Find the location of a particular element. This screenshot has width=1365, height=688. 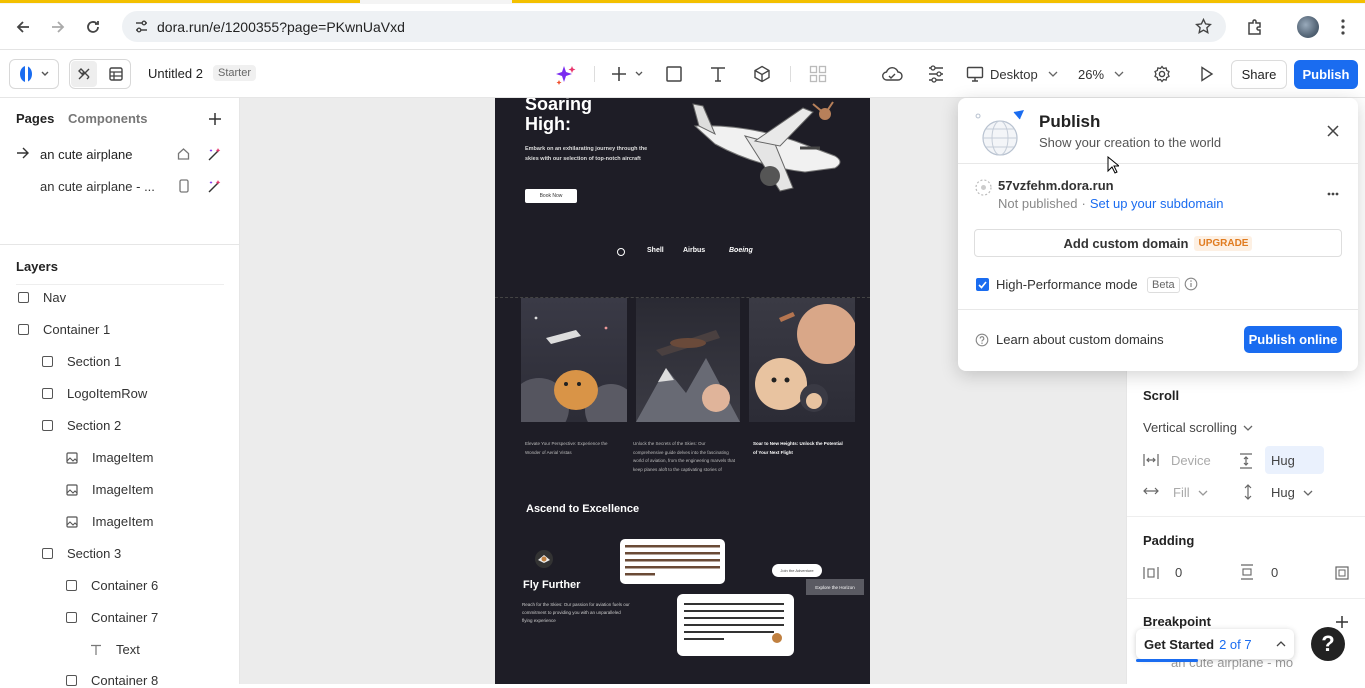

reload-icon is located at coordinates (93, 27).